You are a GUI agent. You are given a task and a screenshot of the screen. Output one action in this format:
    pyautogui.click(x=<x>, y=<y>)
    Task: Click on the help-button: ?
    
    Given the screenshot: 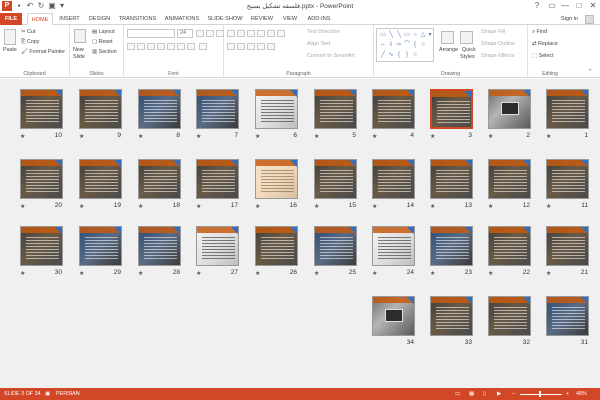 What is the action you would take?
    pyautogui.click(x=537, y=6)
    